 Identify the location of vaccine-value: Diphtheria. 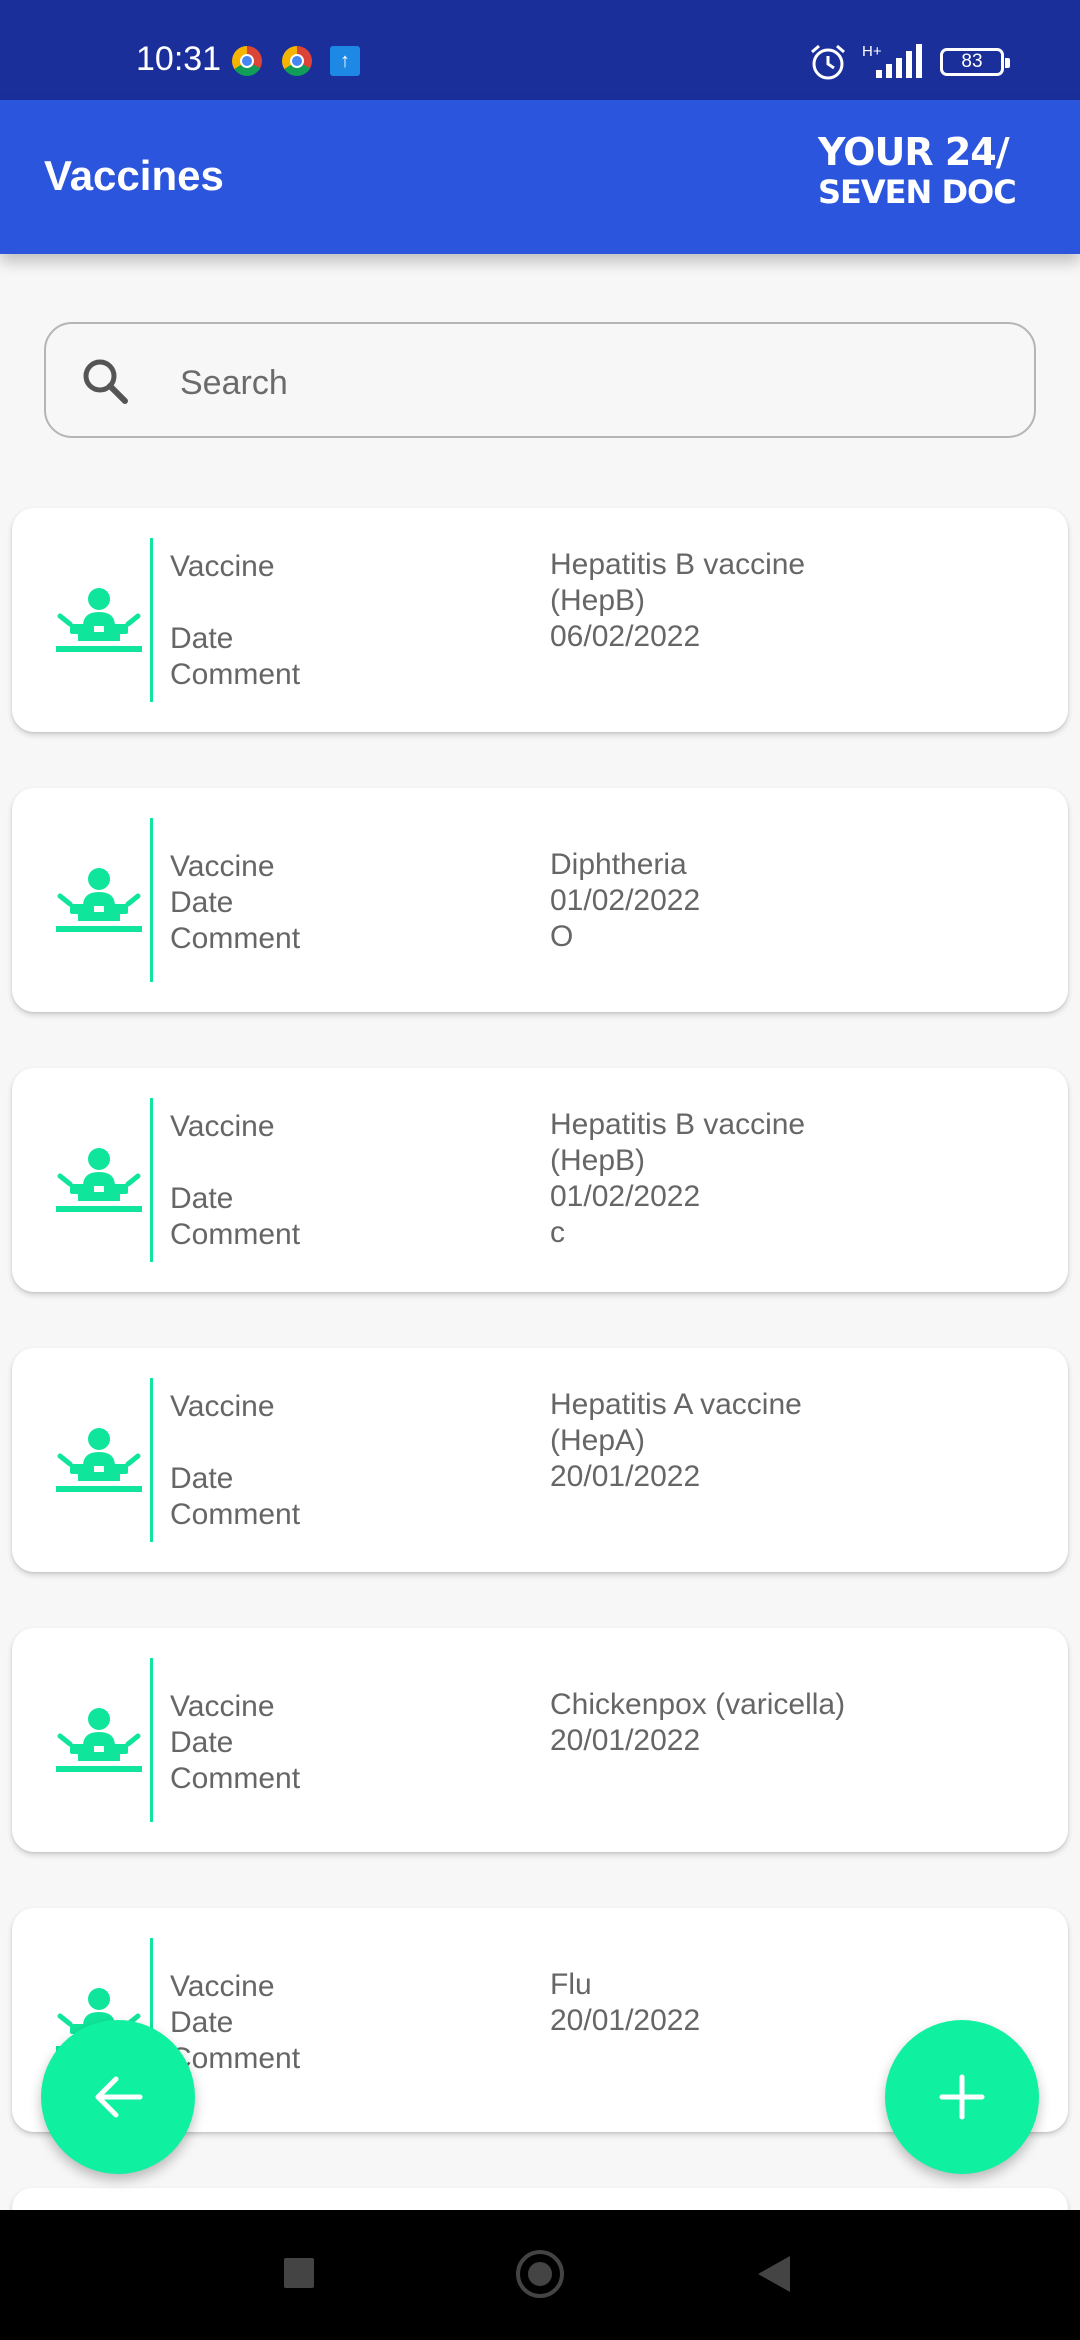
(618, 864).